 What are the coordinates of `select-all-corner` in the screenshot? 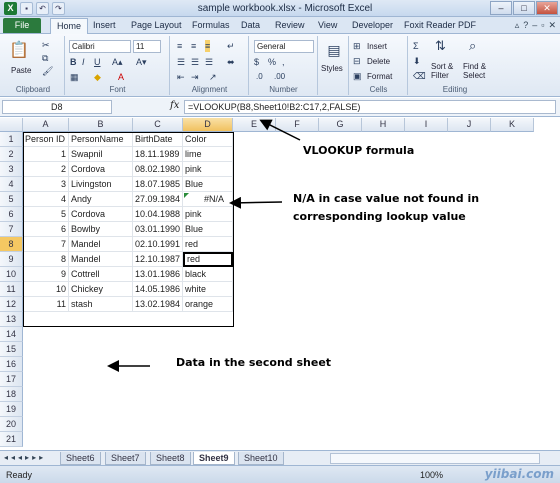 It's located at (11, 125).